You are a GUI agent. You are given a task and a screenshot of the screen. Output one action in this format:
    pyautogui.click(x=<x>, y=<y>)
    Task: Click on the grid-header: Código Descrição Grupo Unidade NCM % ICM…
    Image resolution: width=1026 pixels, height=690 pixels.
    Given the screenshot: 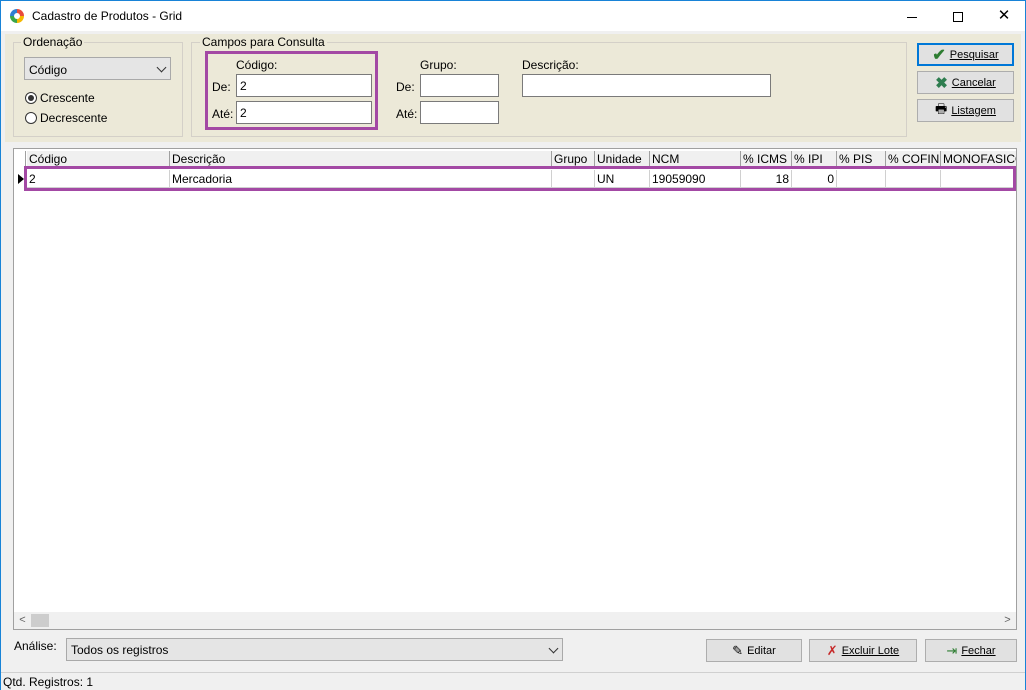 What is the action you would take?
    pyautogui.click(x=521, y=159)
    